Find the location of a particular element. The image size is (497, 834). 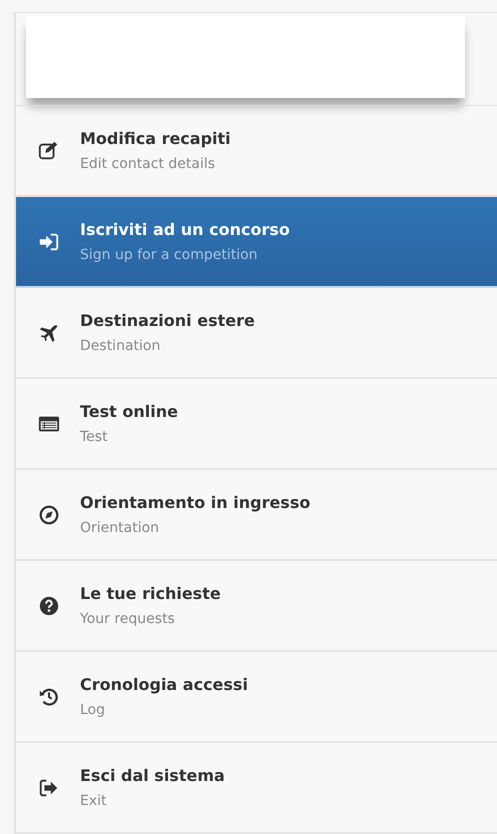

menu-subtitle: Log is located at coordinates (93, 710).